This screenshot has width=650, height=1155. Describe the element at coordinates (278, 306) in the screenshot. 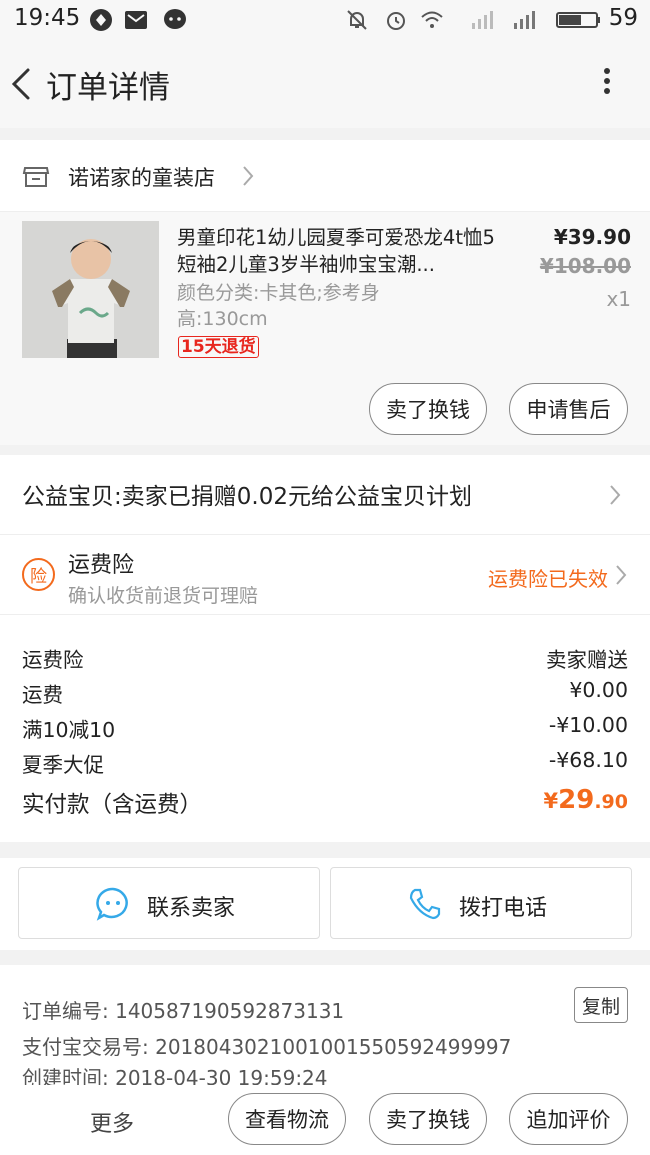

I see `product-spec: 颜色分类:卡其色;参考身高:130cm` at that location.